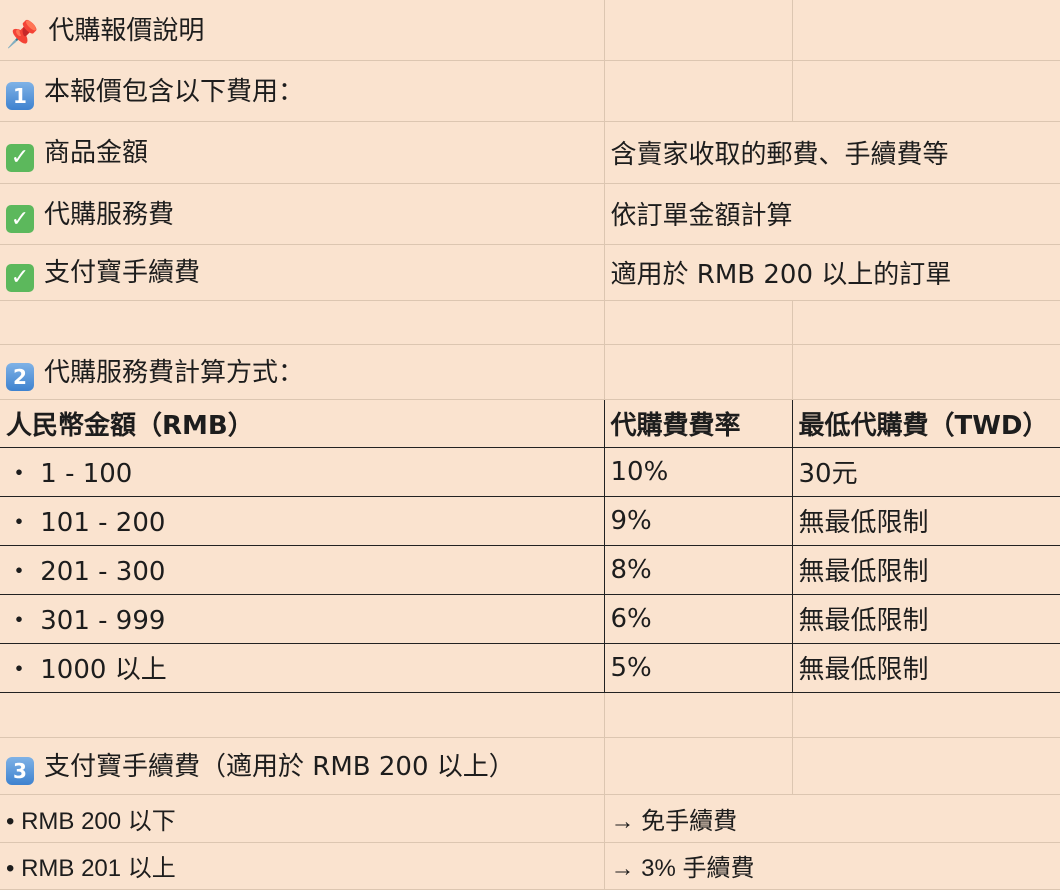 The width and height of the screenshot is (1060, 890). What do you see at coordinates (697, 619) in the screenshot?
I see `rate-percent-cell: 6%` at bounding box center [697, 619].